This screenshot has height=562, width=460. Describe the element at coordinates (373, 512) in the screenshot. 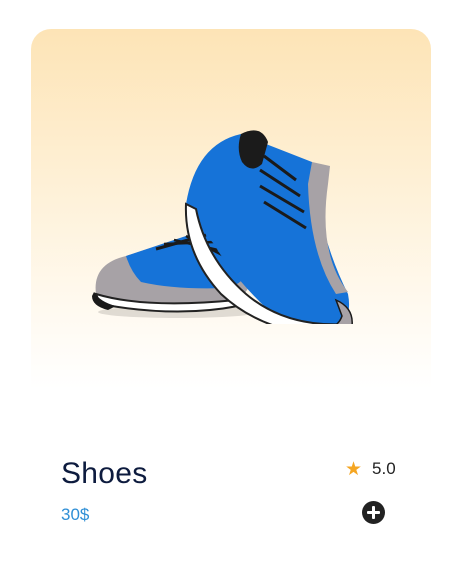

I see `add-to-cart-button` at that location.